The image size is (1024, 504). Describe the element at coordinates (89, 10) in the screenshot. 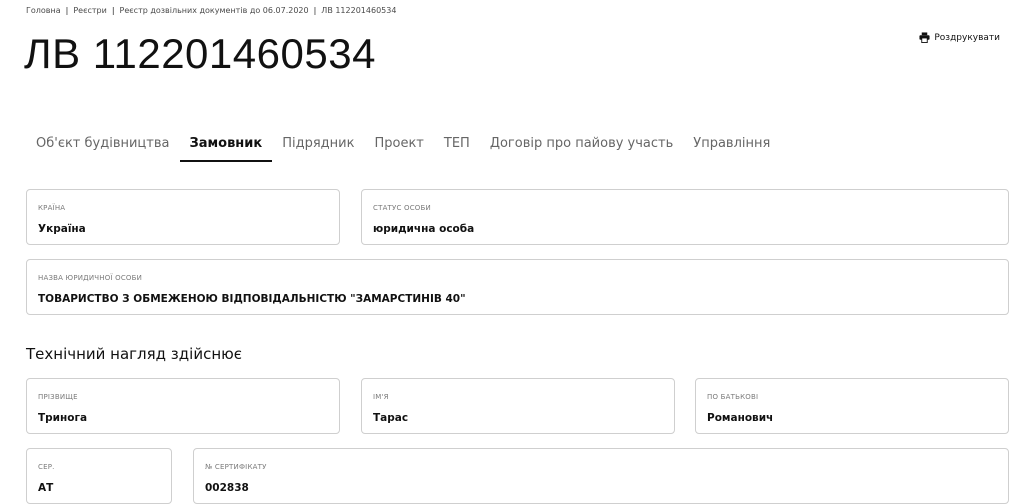

I see `breadcrumb-registries: Реєстри` at that location.